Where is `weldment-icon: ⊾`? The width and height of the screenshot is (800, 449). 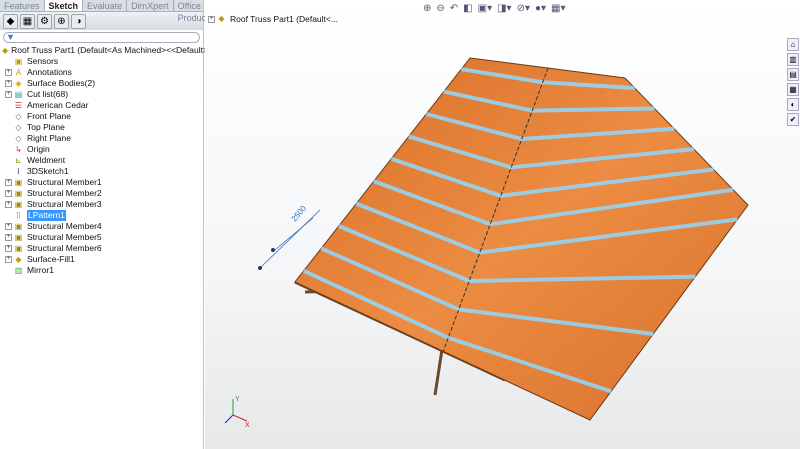
weldment-icon: ⊾ is located at coordinates (18, 160).